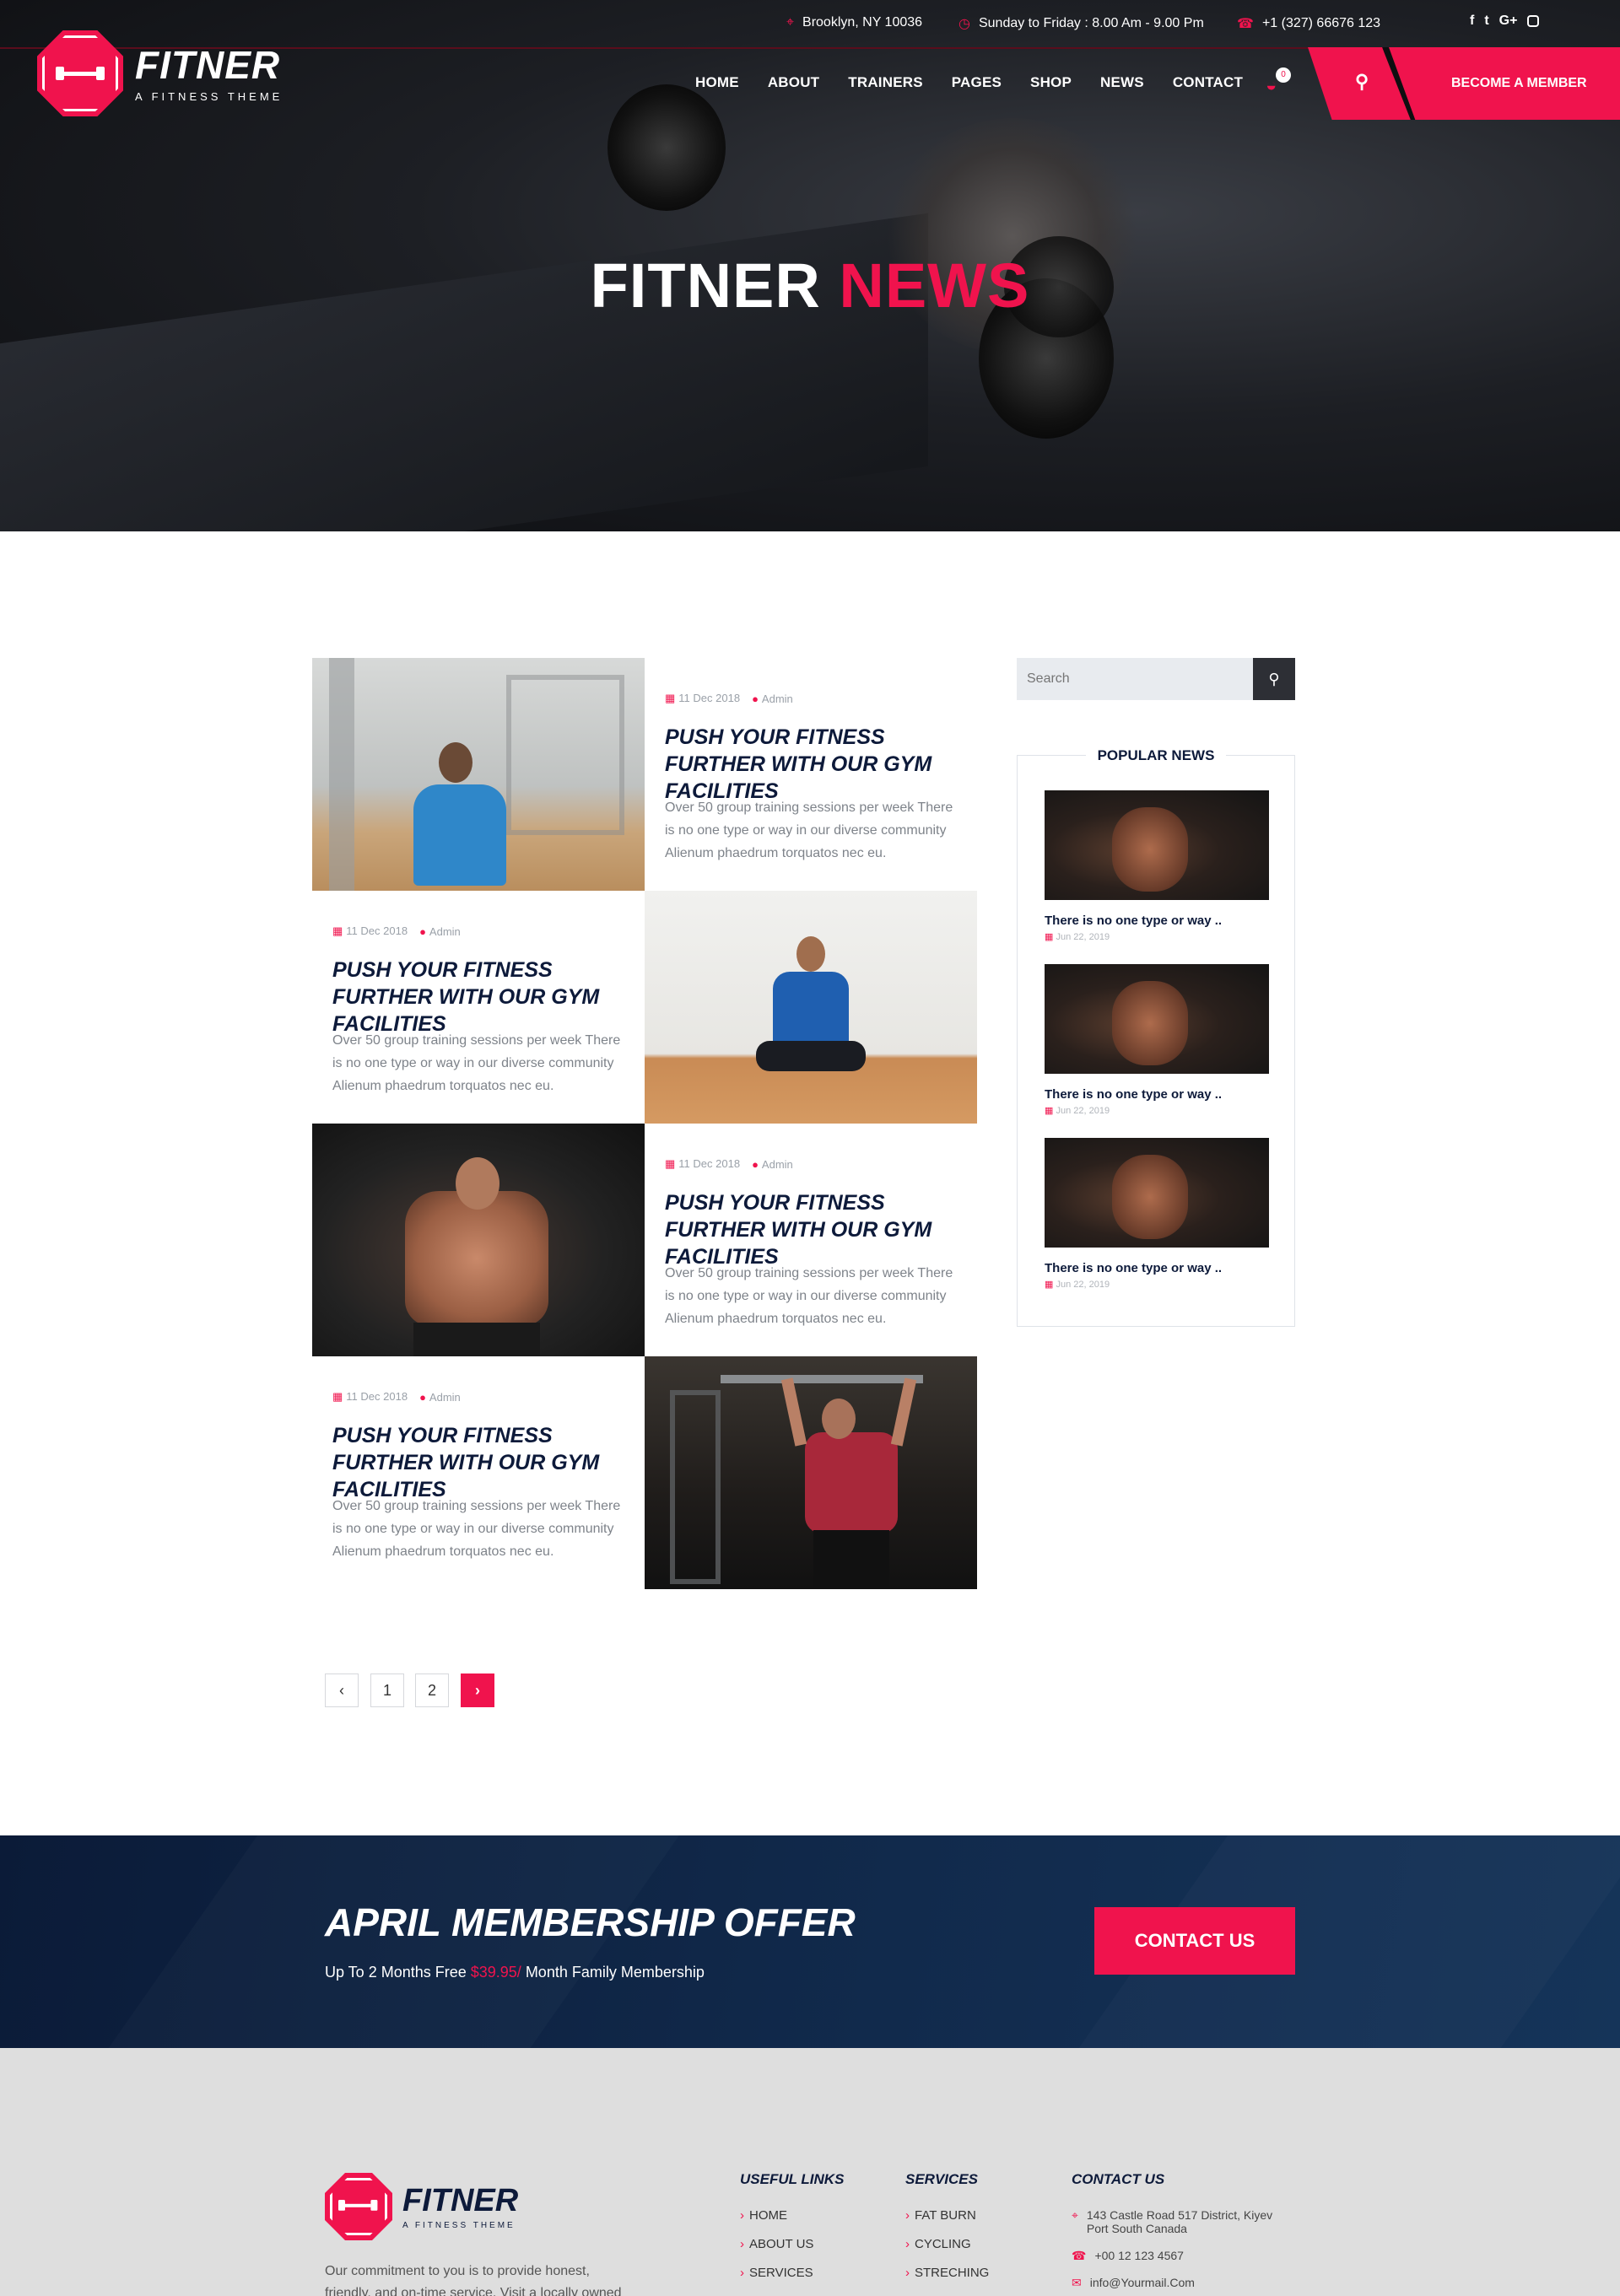 The image size is (1620, 2296). Describe the element at coordinates (1208, 82) in the screenshot. I see `nav-contact: CONTACT` at that location.